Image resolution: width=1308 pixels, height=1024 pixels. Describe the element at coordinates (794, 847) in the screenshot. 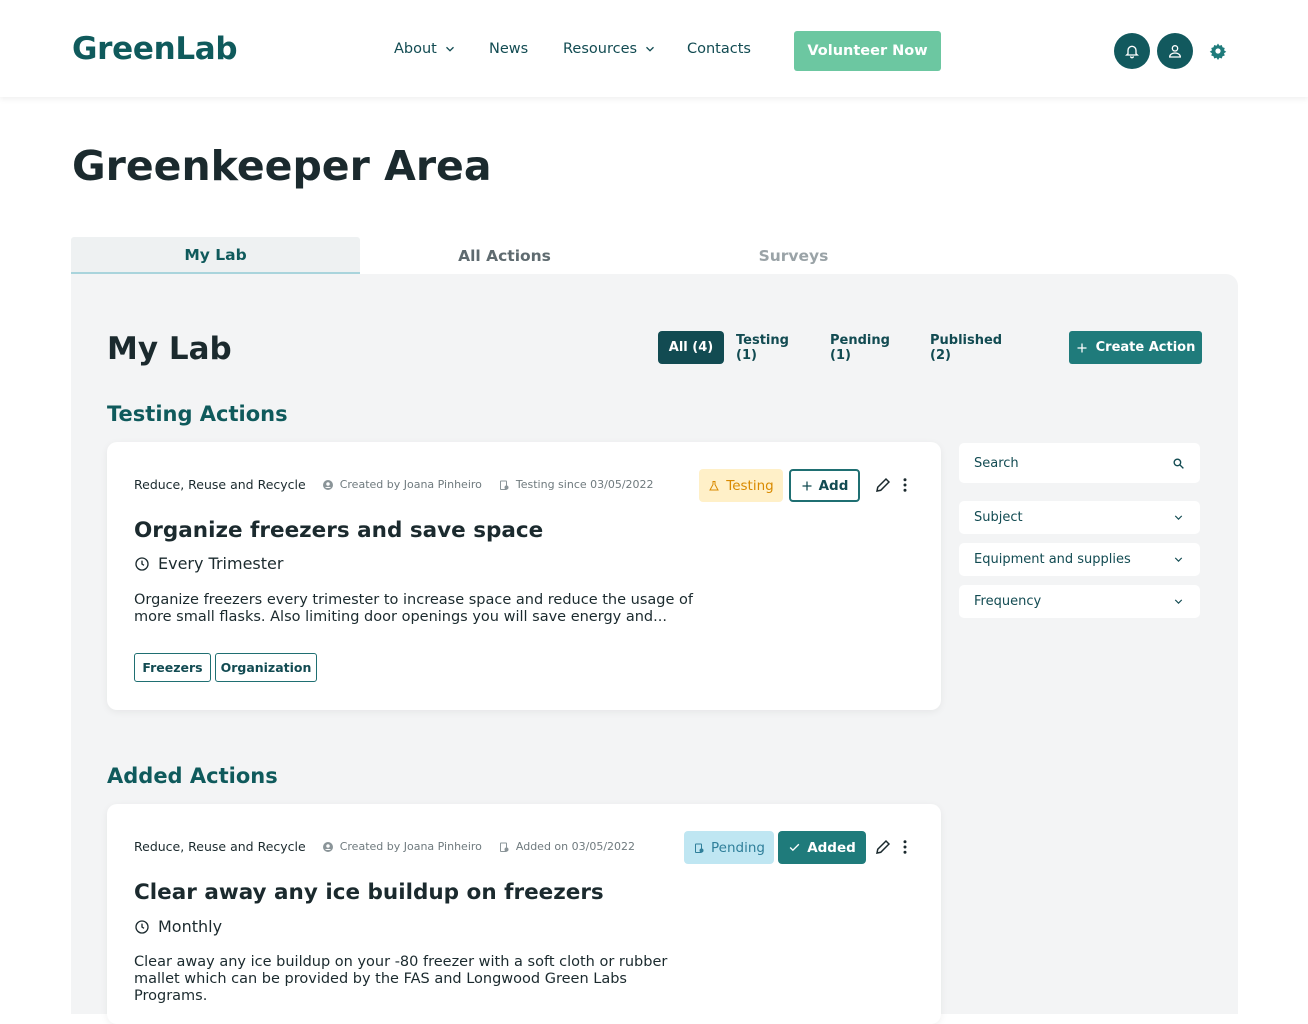

I see `check-icon` at that location.